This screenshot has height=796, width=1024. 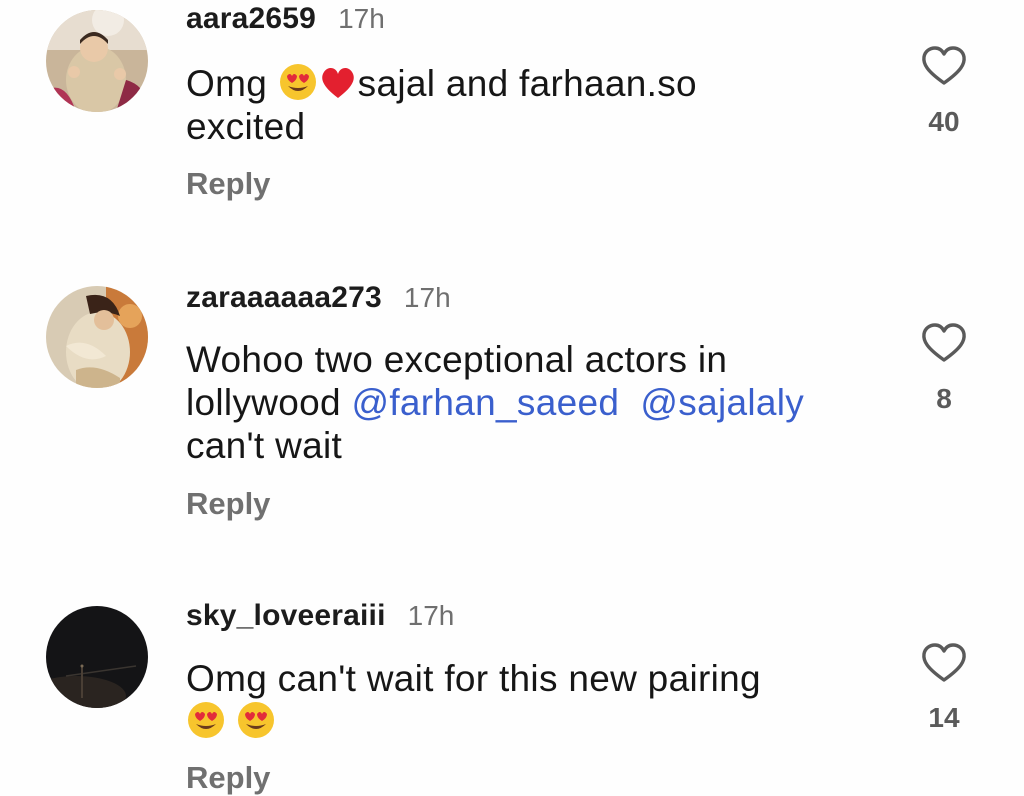 What do you see at coordinates (286, 616) in the screenshot?
I see `username: sky_loveeraiii` at bounding box center [286, 616].